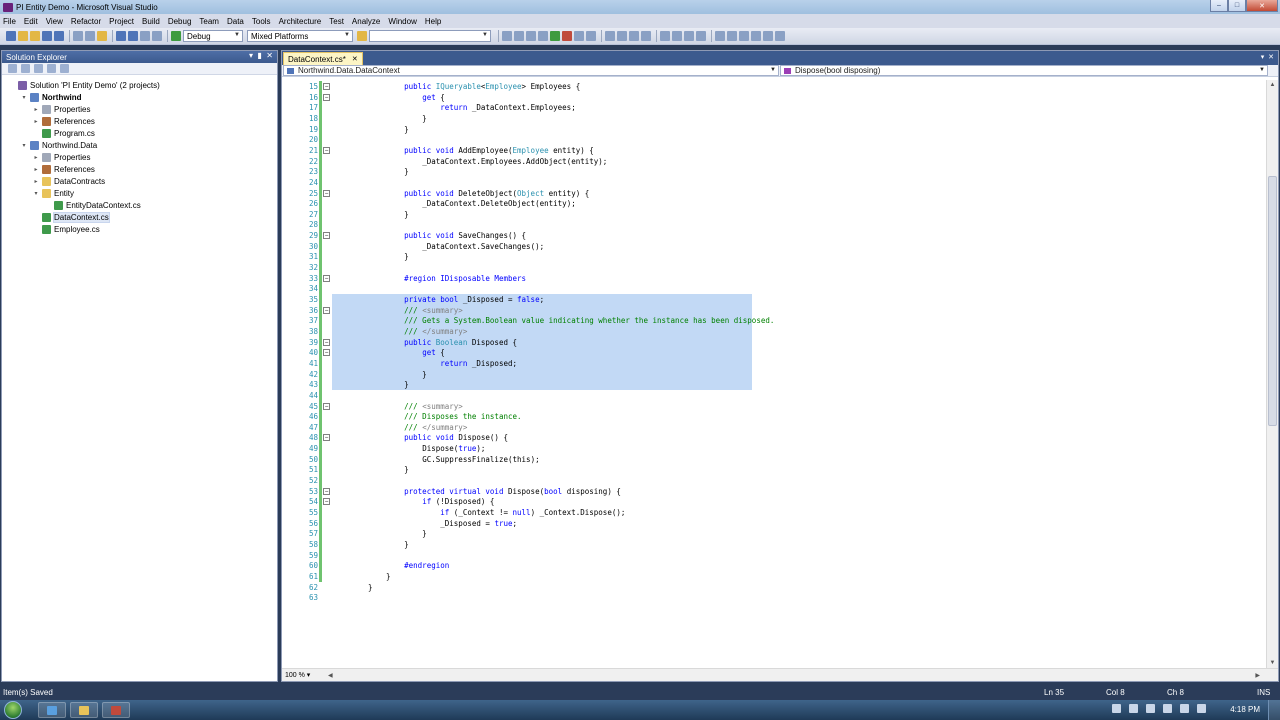 The height and width of the screenshot is (720, 1280). Describe the element at coordinates (366, 21) in the screenshot. I see `menu-analyze: Analyze` at that location.